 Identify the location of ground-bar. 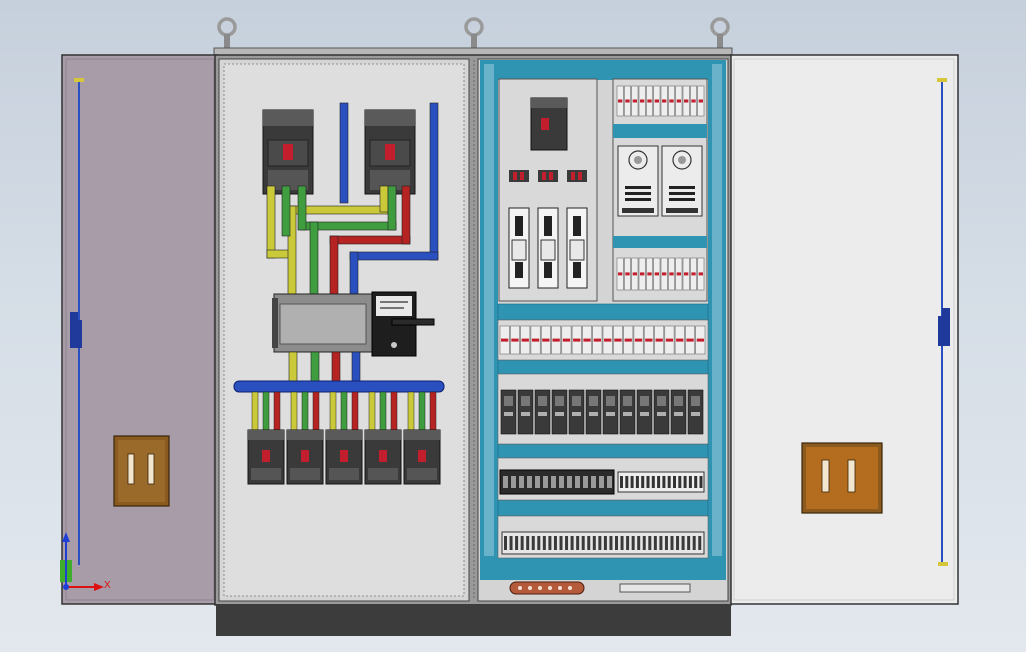
(547, 588).